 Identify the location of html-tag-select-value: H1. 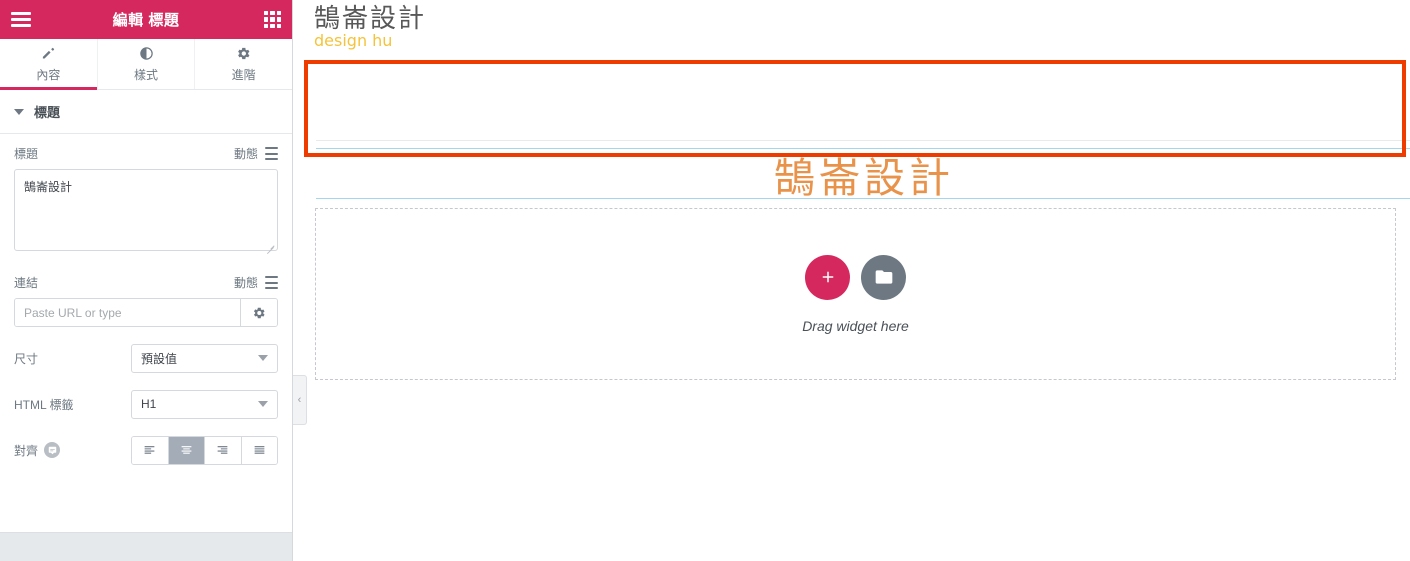
(149, 404).